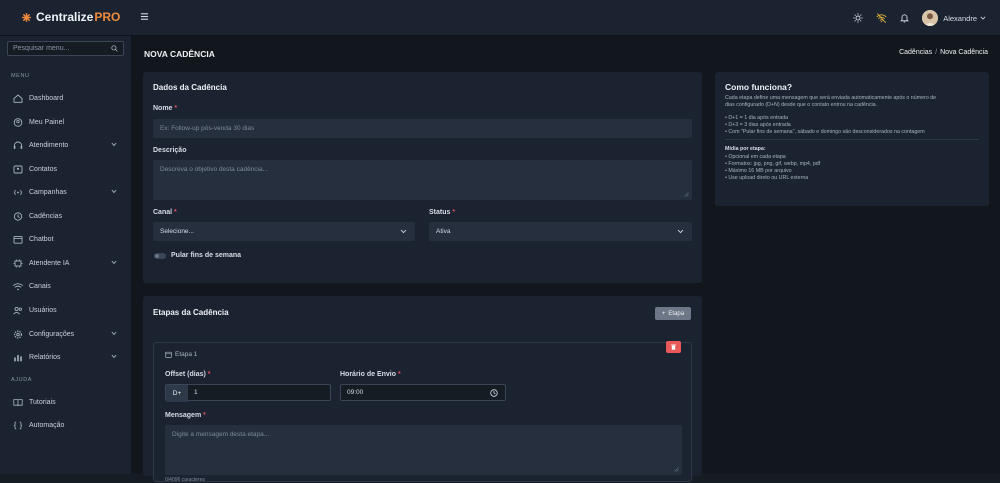 The image size is (1000, 483). What do you see at coordinates (49, 145) in the screenshot?
I see `sidebar-item-label: Atendimento` at bounding box center [49, 145].